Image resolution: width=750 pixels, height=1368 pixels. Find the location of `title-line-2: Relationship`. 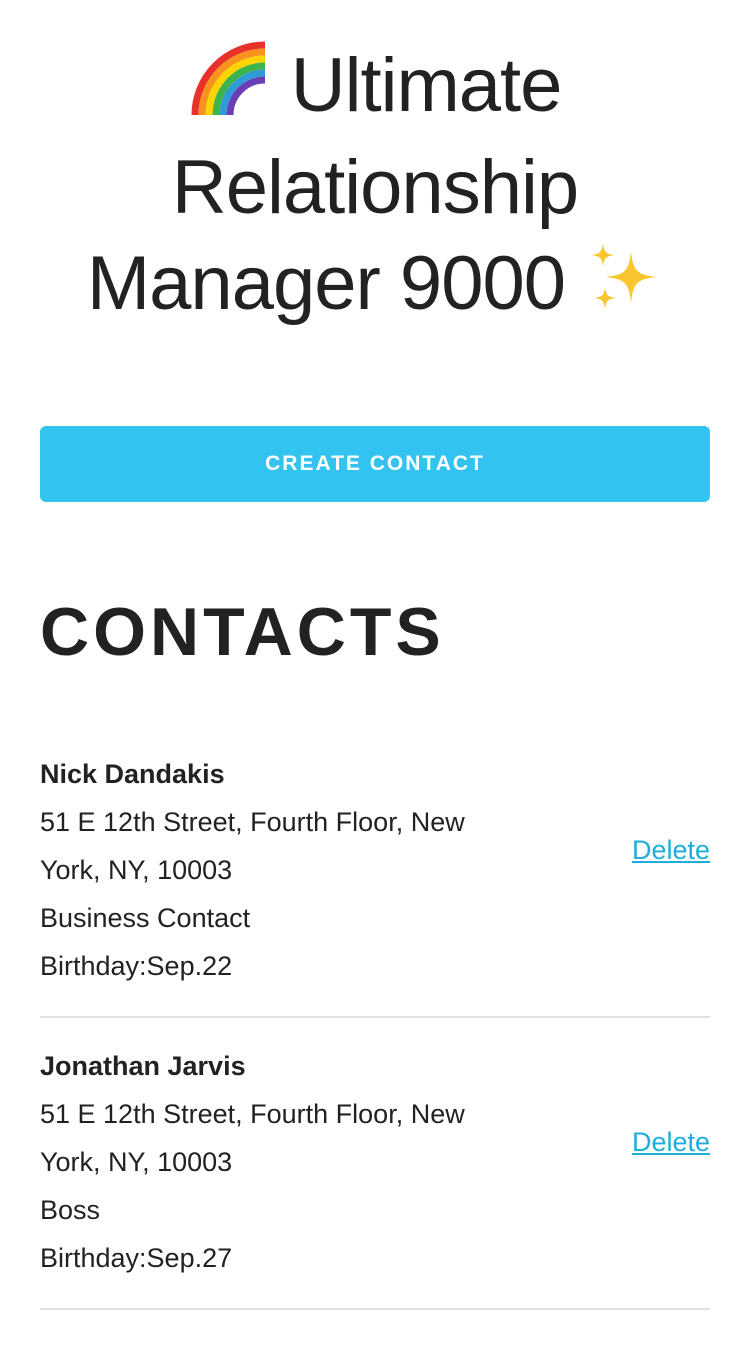

title-line-2: Relationship is located at coordinates (375, 187).